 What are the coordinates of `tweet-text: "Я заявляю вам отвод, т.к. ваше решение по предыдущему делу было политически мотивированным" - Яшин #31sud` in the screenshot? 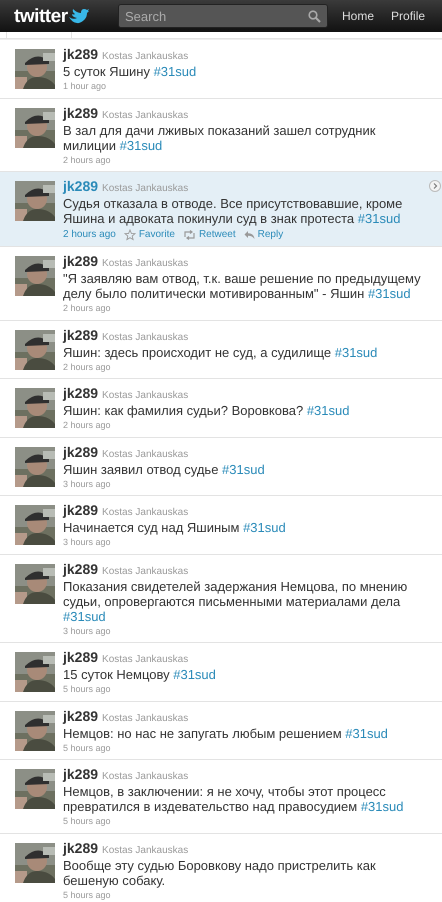 It's located at (242, 286).